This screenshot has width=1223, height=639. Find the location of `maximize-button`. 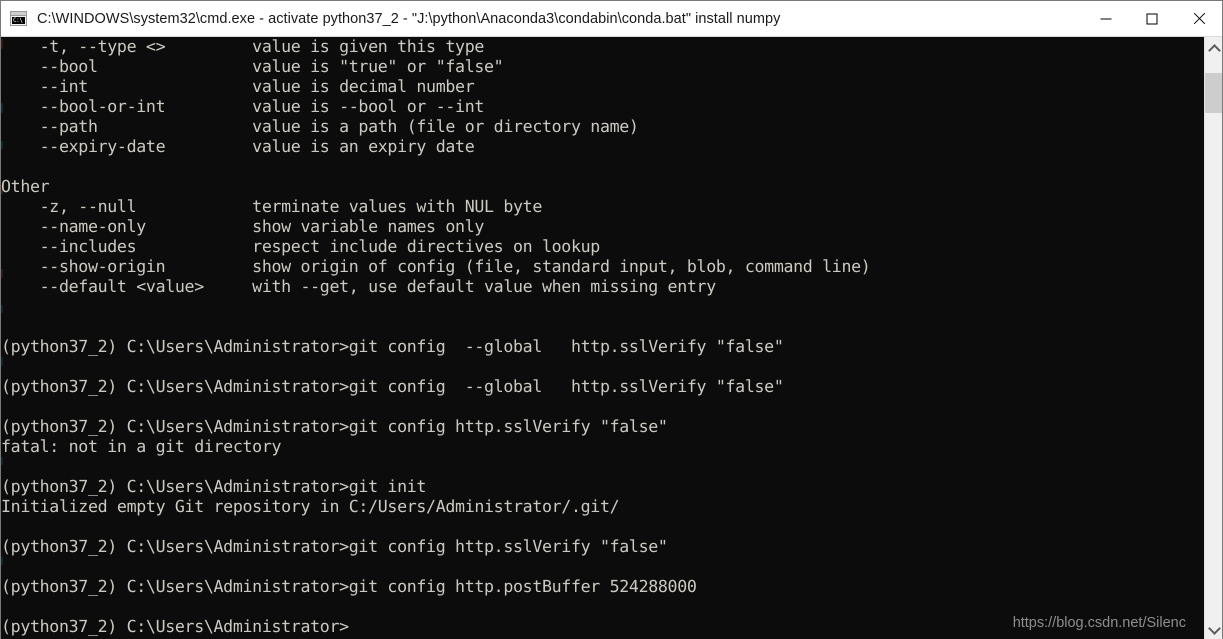

maximize-button is located at coordinates (1152, 18).